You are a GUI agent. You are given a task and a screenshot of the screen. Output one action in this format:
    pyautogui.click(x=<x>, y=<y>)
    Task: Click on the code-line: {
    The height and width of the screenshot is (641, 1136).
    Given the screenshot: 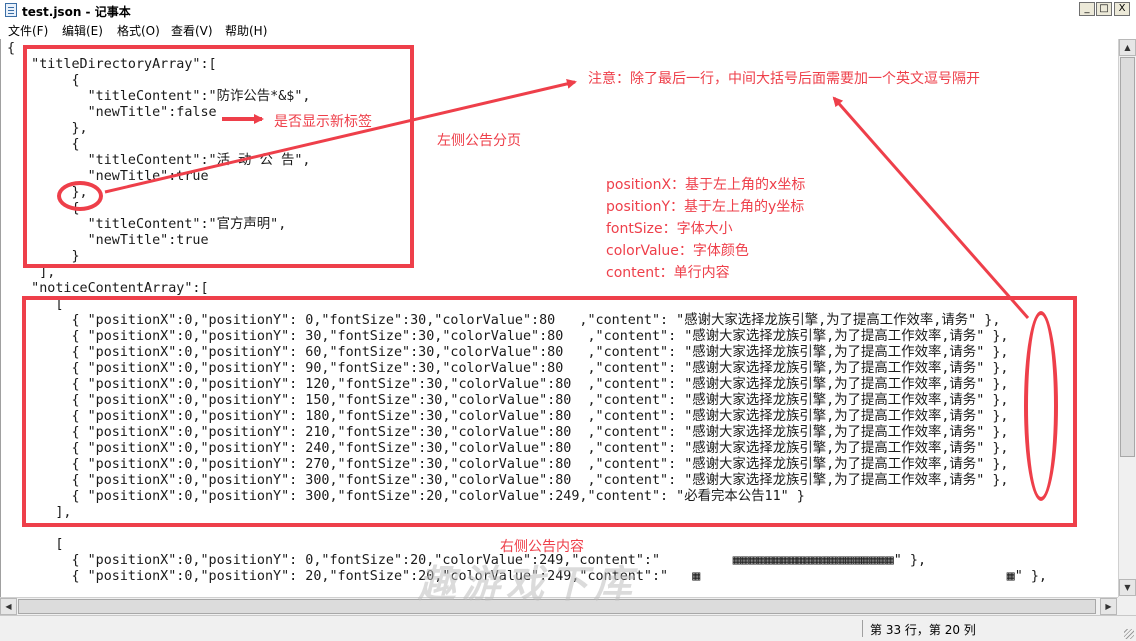 What is the action you would take?
    pyautogui.click(x=11, y=48)
    